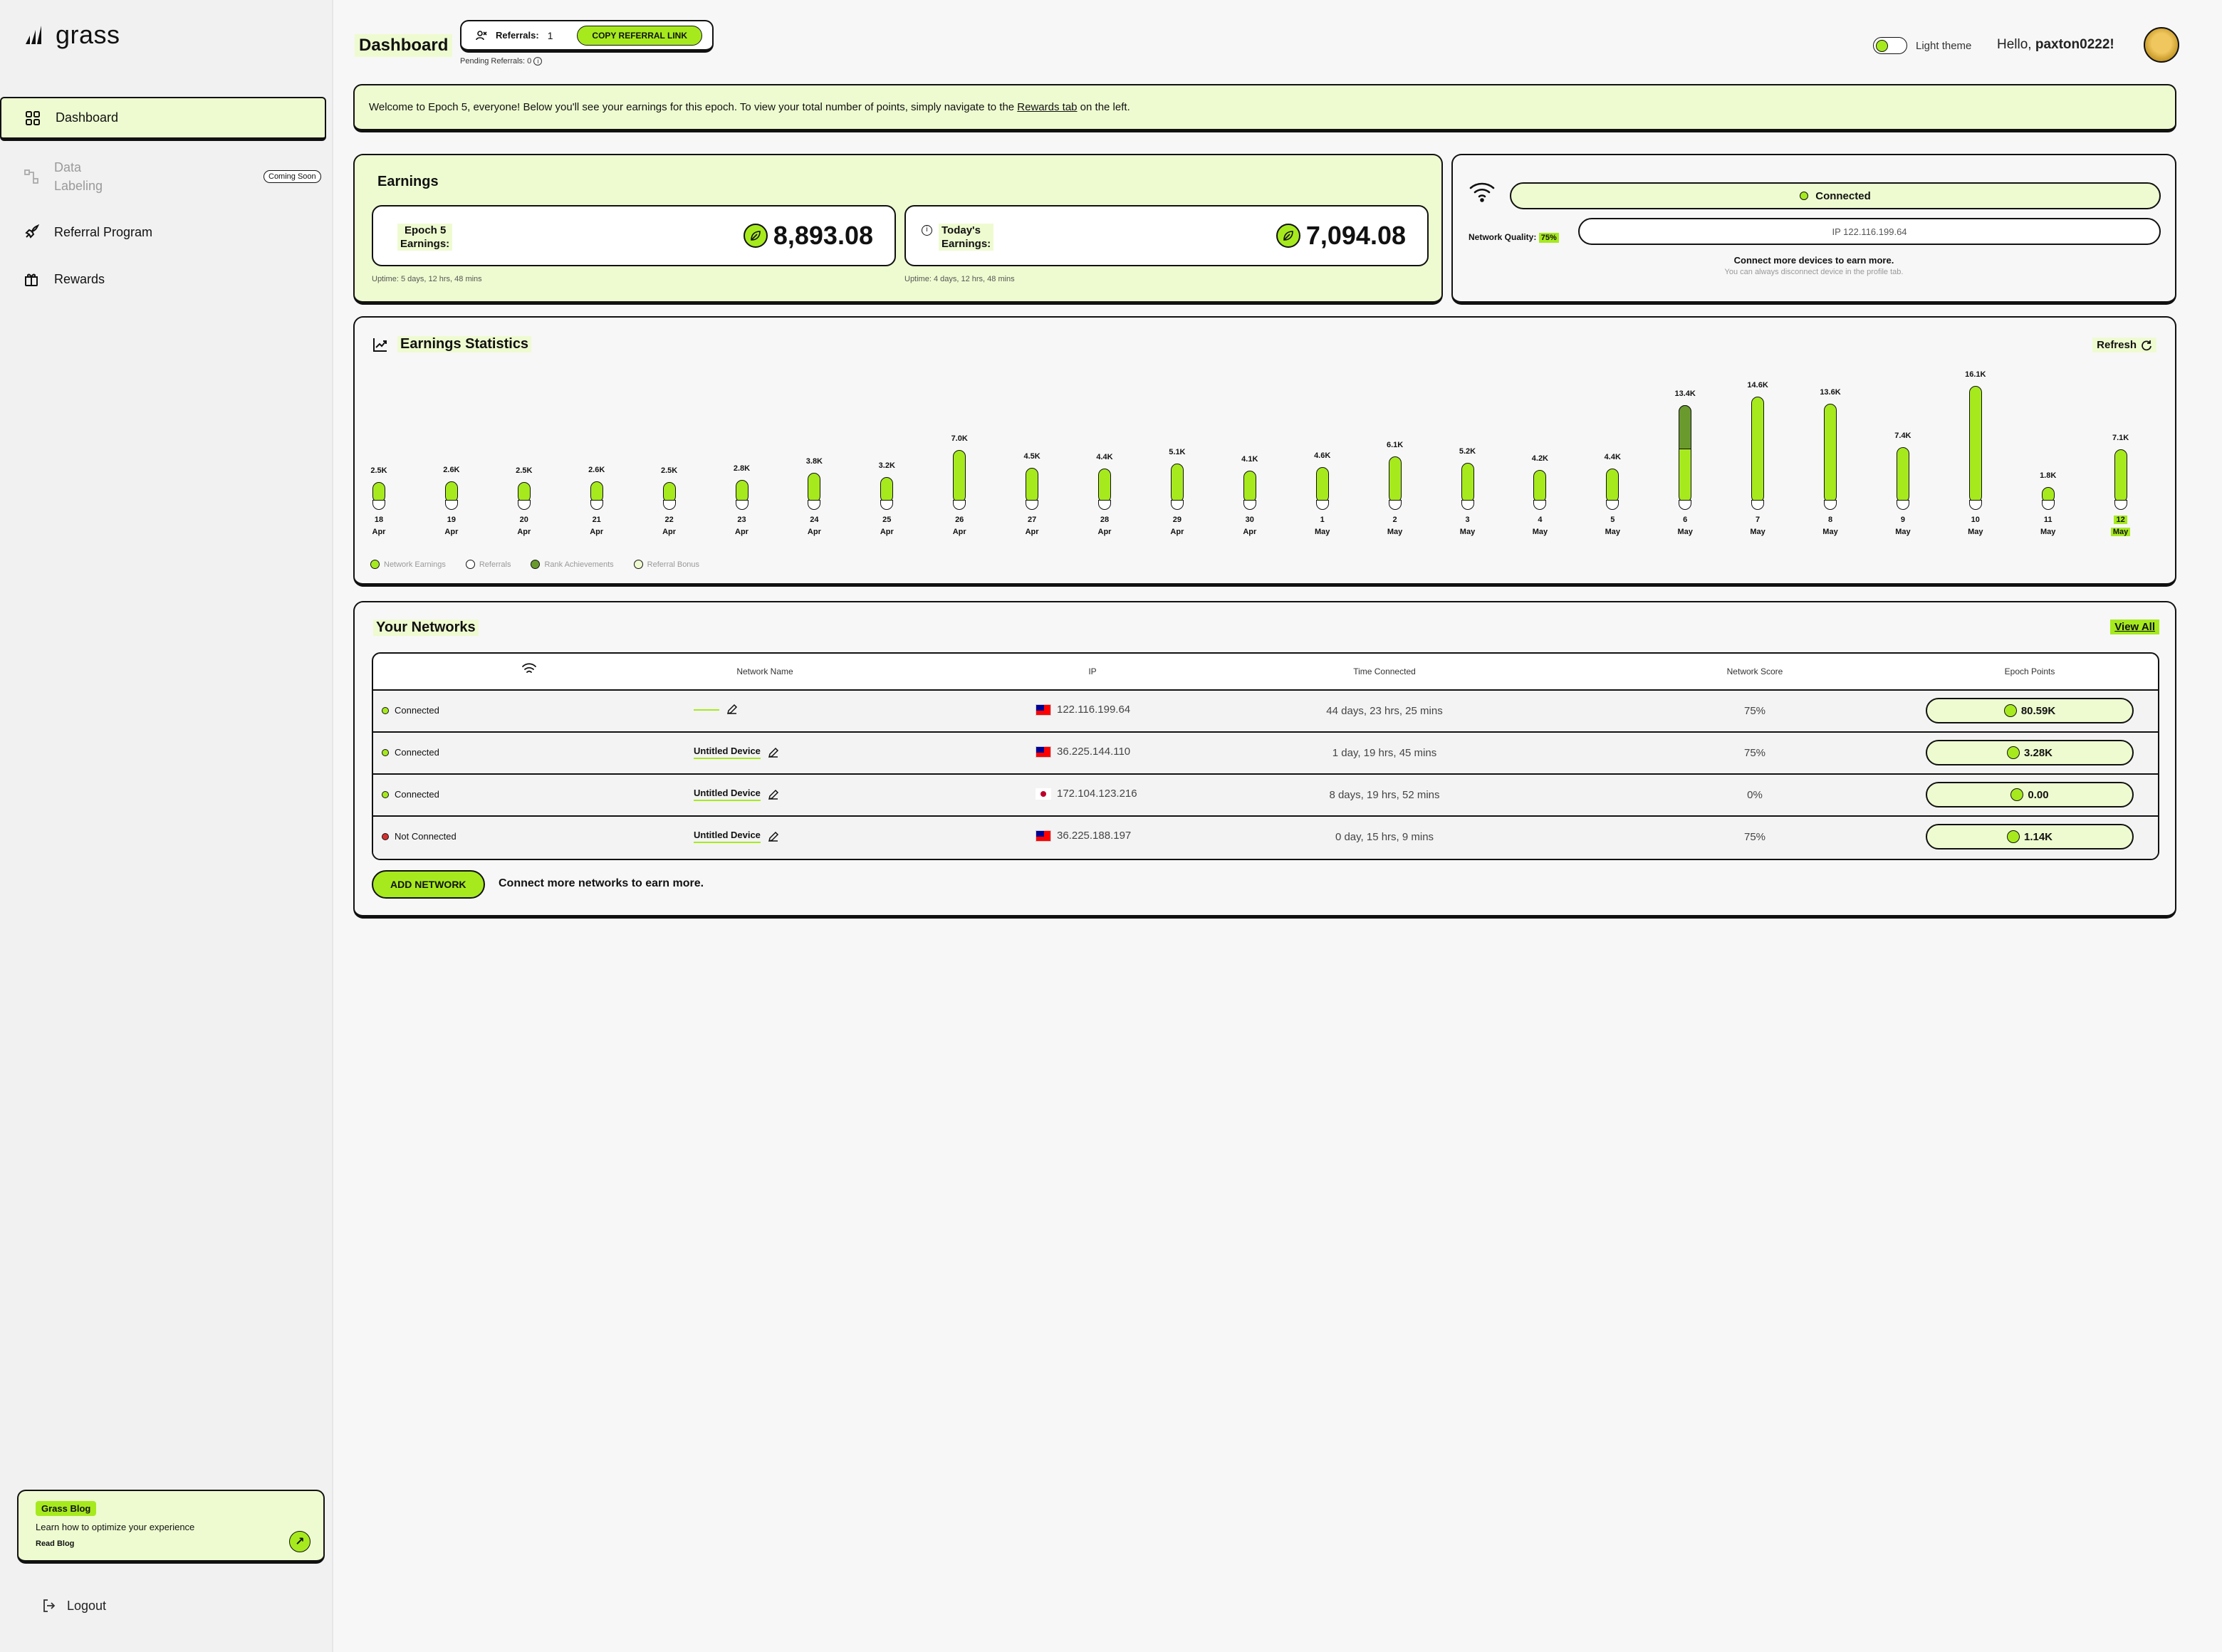 The height and width of the screenshot is (1652, 2222). Describe the element at coordinates (959, 526) in the screenshot. I see `chart-x-tick-label: 26 Apr` at that location.